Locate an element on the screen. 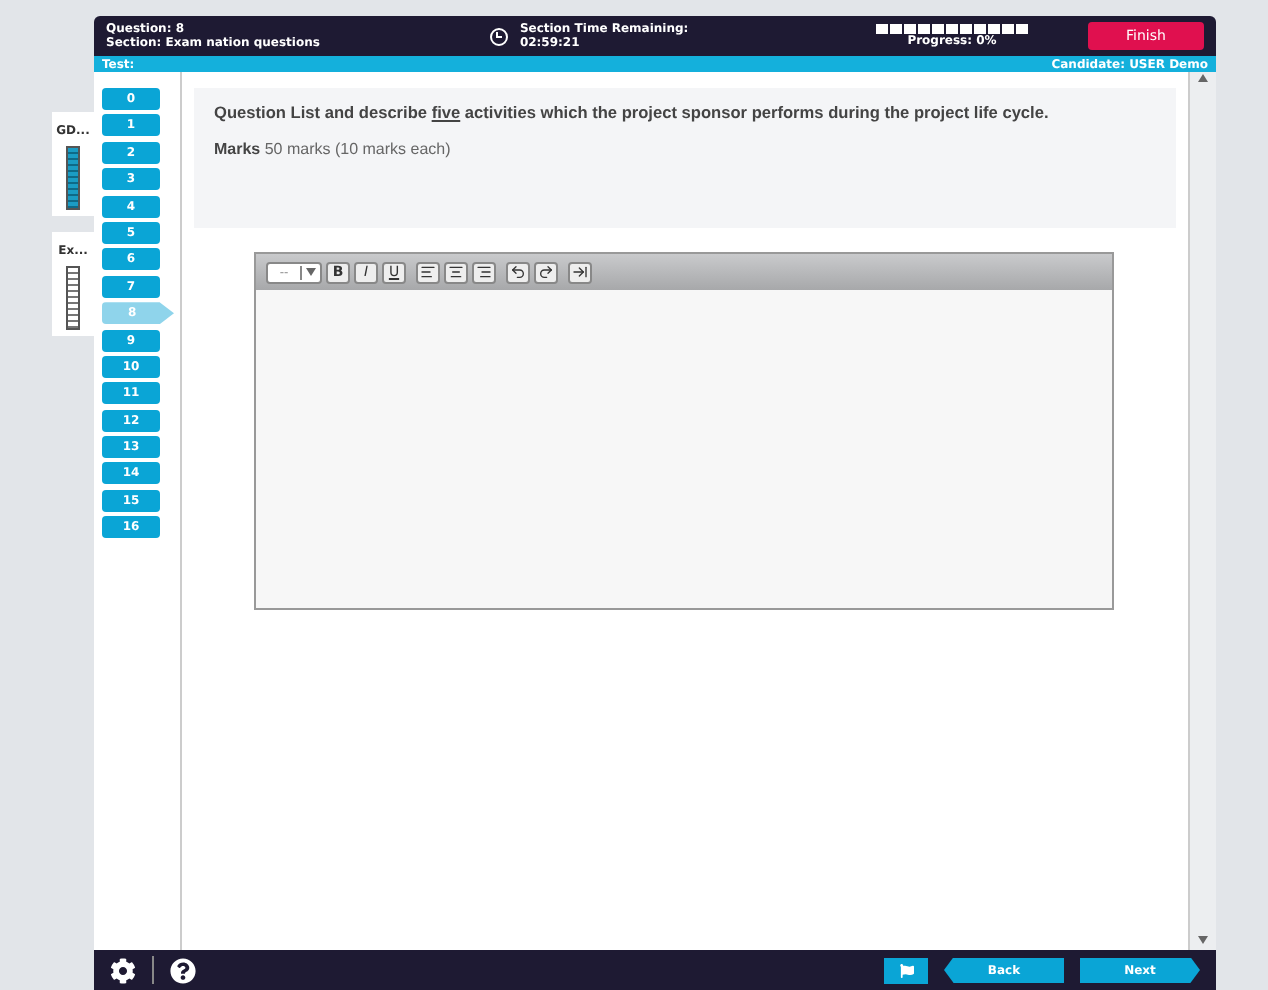 Image resolution: width=1268 pixels, height=990 pixels. redo-button is located at coordinates (546, 272).